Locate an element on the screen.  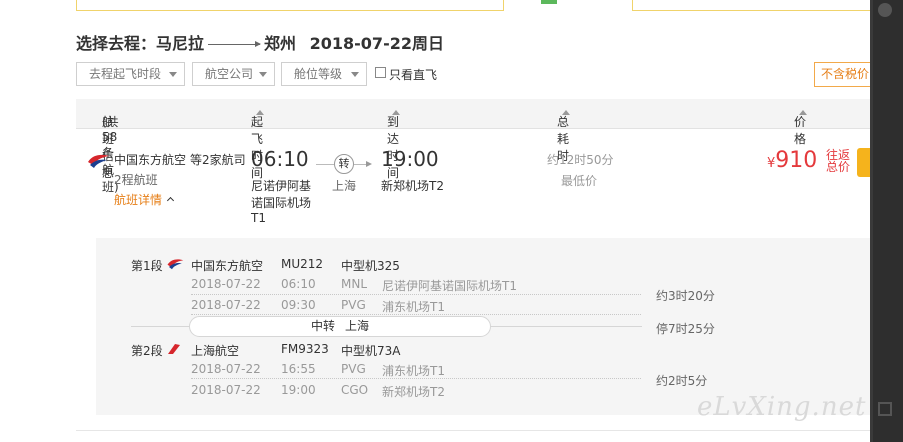
airline-name: 中国东方航空 is located at coordinates (150, 160).